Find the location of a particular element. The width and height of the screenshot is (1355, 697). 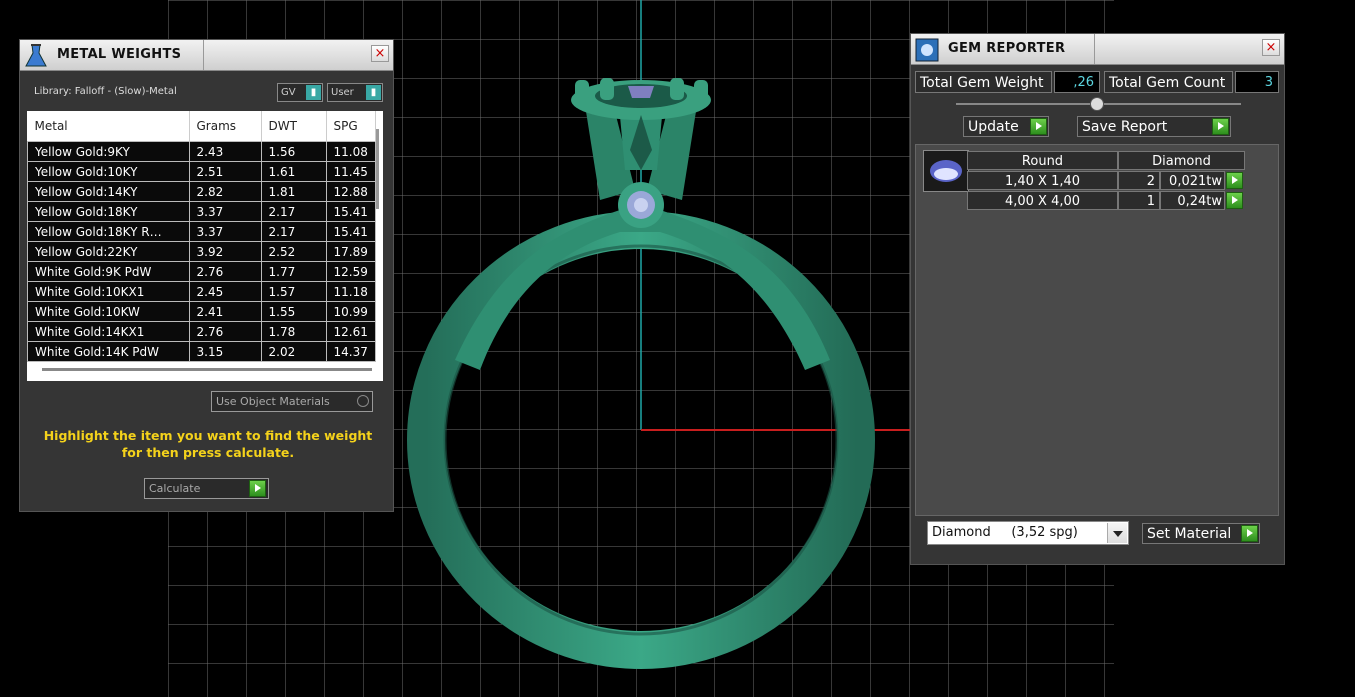

table-cell: 1.55 is located at coordinates (293, 311).